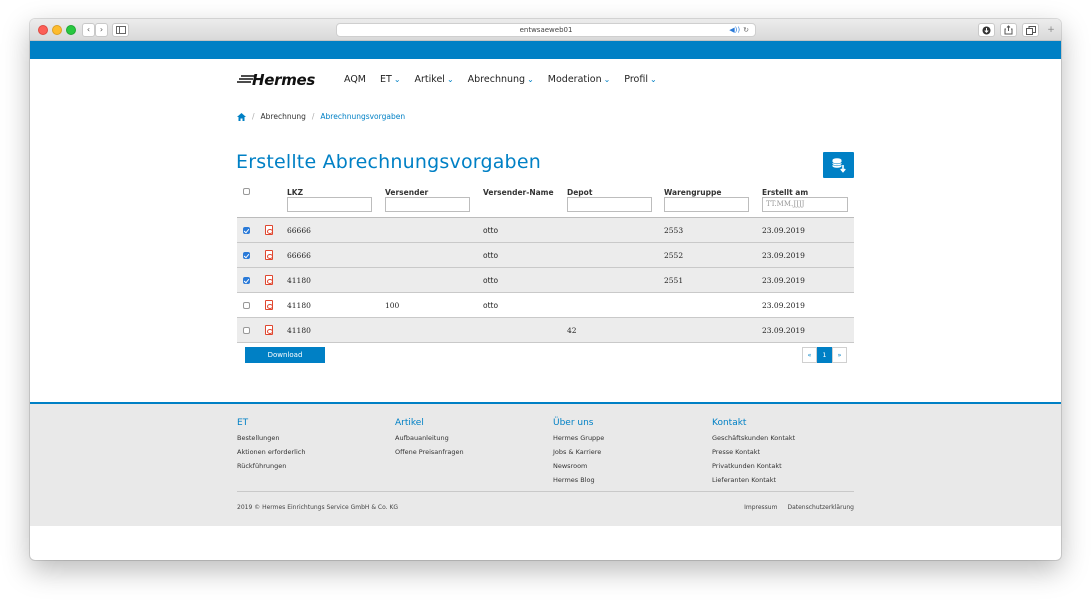 This screenshot has width=1091, height=600. Describe the element at coordinates (734, 30) in the screenshot. I see `audio-icon: ◀))` at that location.